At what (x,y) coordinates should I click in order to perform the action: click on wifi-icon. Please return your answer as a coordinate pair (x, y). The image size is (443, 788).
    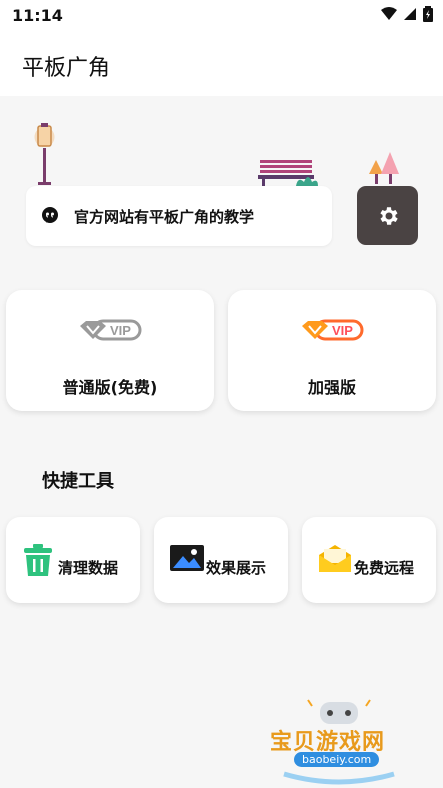
    Looking at the image, I should click on (389, 13).